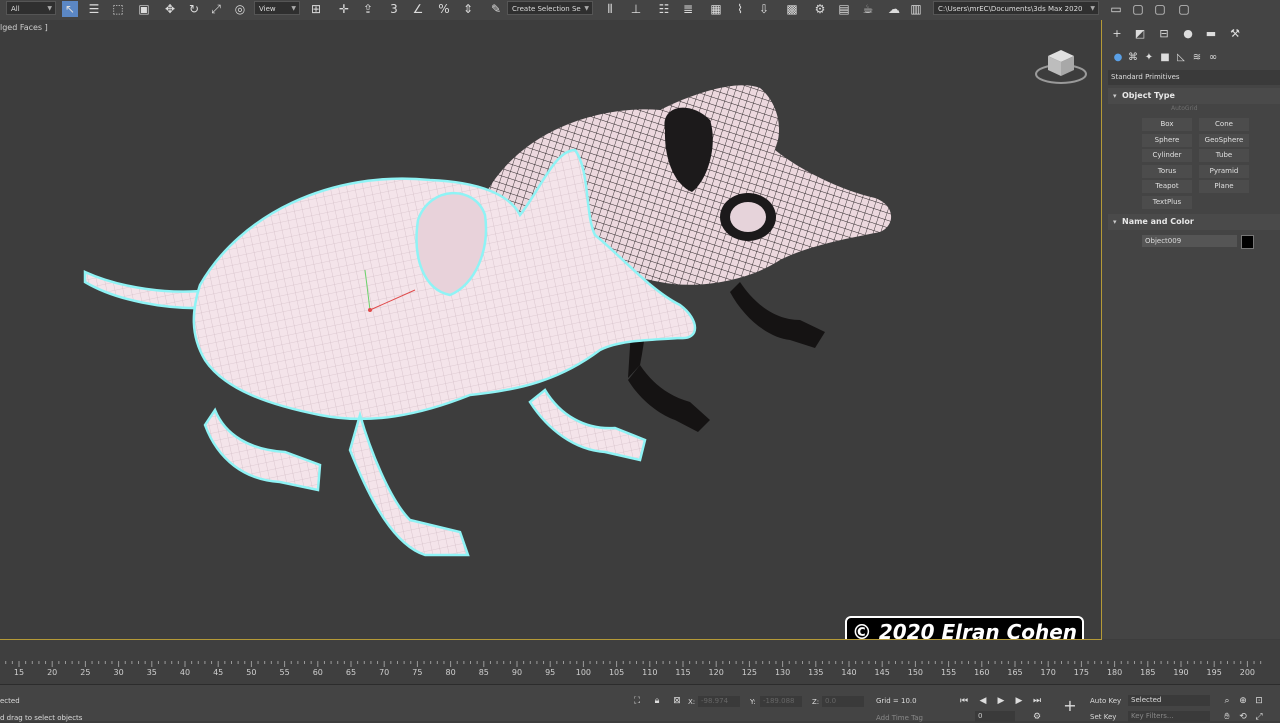 The image size is (1280, 723). I want to click on curve-editor-icon: ⌇, so click(740, 9).